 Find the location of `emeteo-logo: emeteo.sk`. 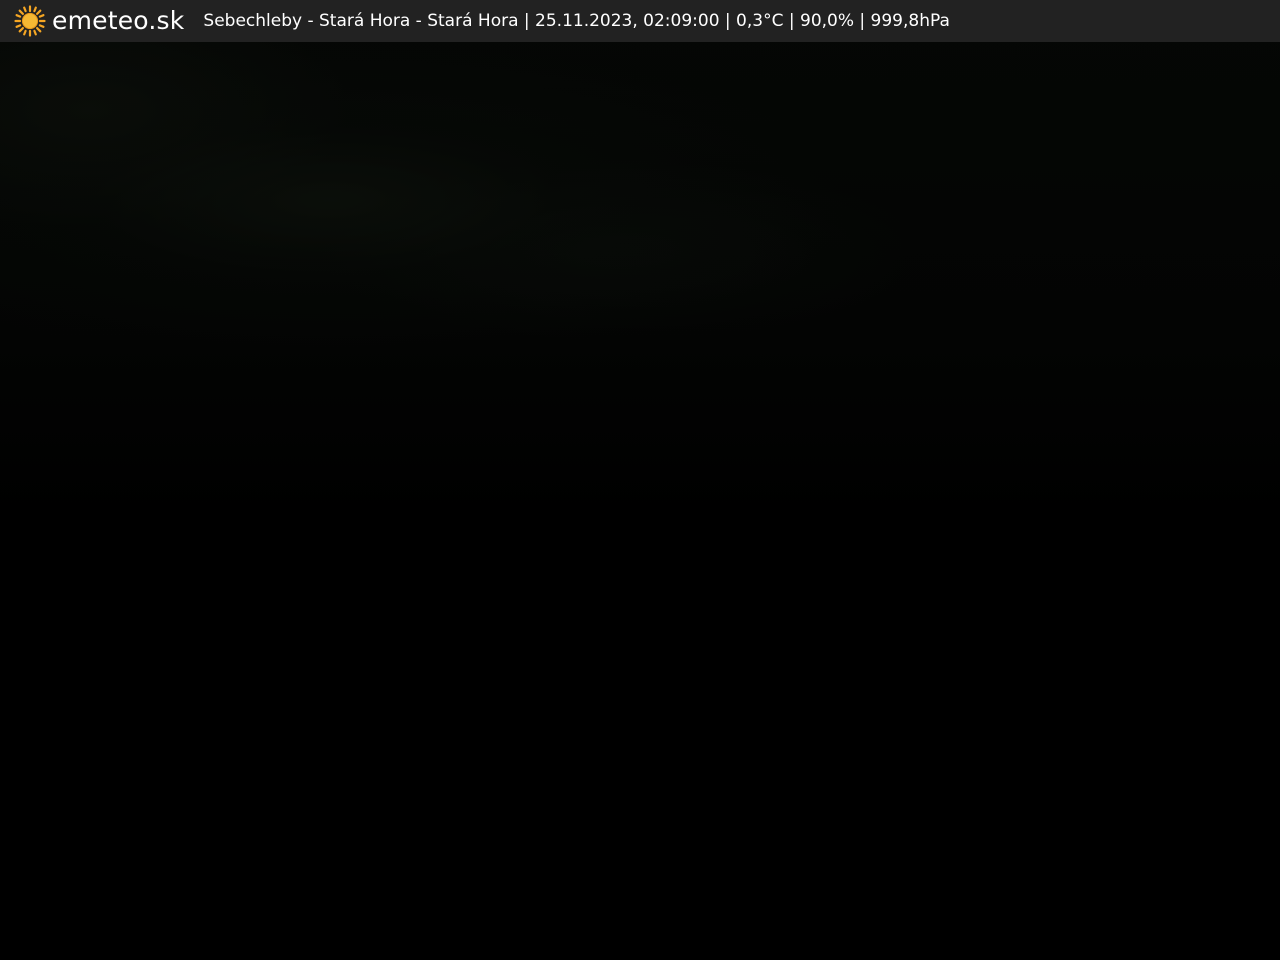

emeteo-logo: emeteo.sk is located at coordinates (99, 21).